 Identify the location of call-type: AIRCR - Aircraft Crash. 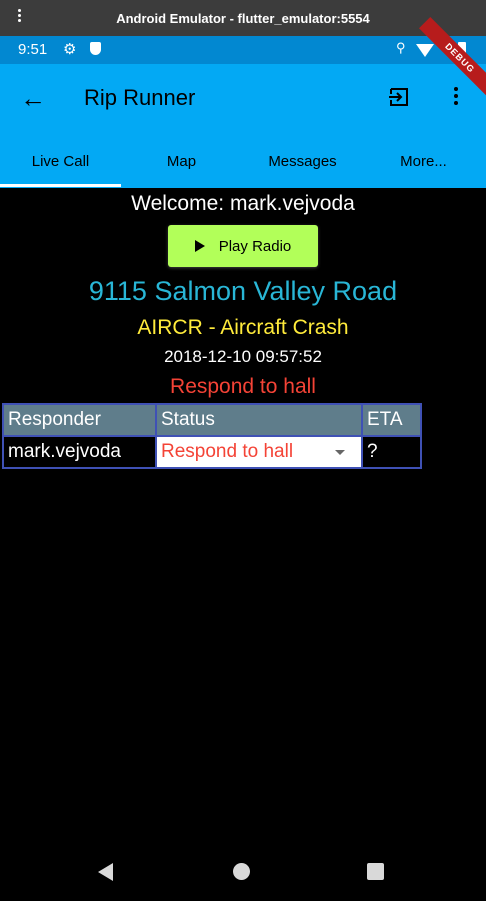
(243, 327).